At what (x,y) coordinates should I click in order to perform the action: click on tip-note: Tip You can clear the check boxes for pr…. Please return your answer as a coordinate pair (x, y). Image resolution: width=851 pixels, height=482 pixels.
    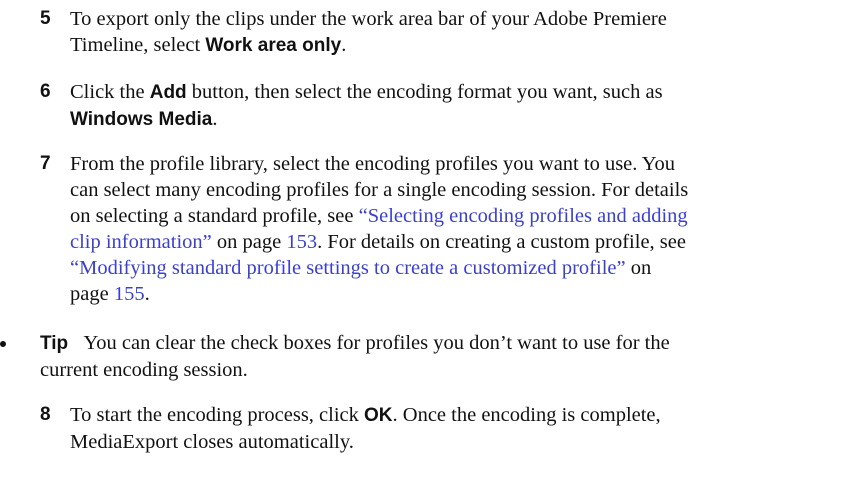
    Looking at the image, I should click on (422, 356).